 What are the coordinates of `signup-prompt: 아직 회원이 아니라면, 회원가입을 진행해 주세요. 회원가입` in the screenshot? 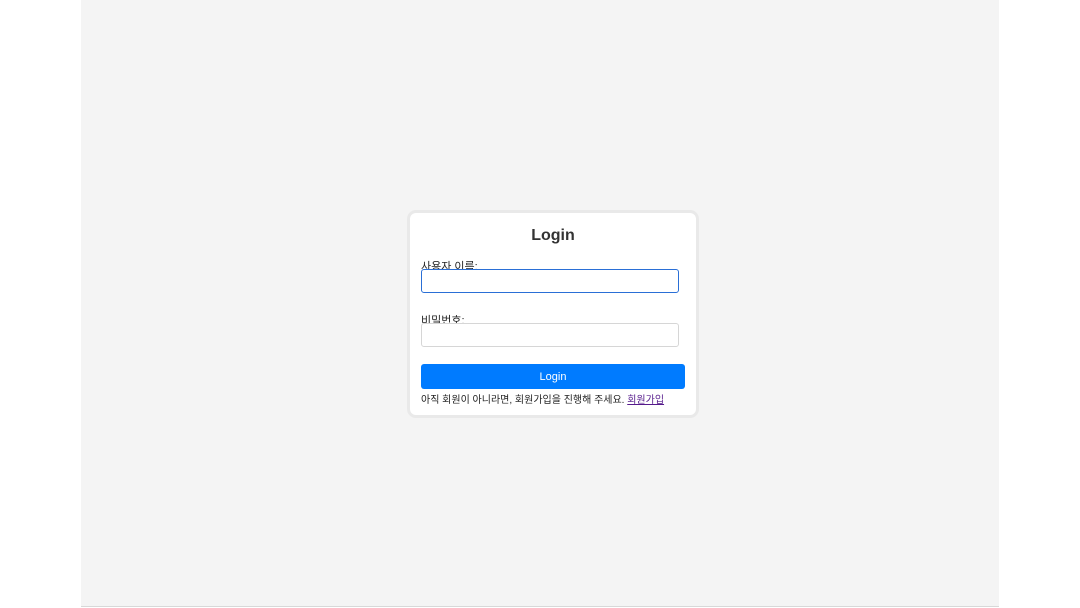 It's located at (542, 398).